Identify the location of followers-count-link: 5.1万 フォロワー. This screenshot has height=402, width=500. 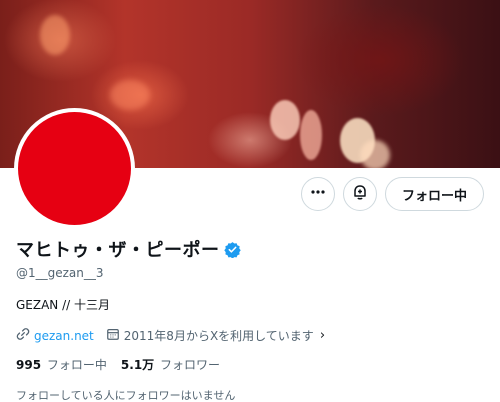
(170, 364).